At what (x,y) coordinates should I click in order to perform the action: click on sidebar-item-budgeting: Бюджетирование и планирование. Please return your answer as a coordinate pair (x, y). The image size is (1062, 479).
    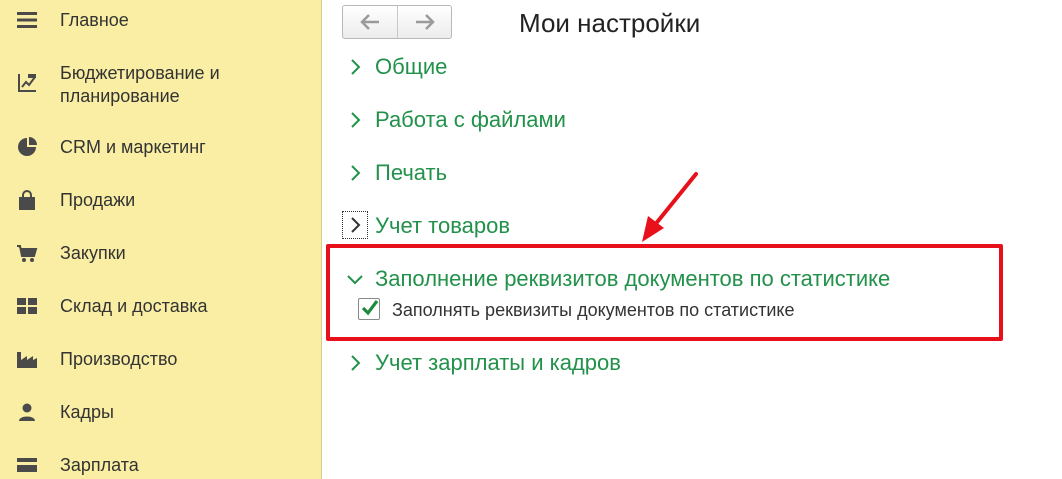
    Looking at the image, I should click on (161, 84).